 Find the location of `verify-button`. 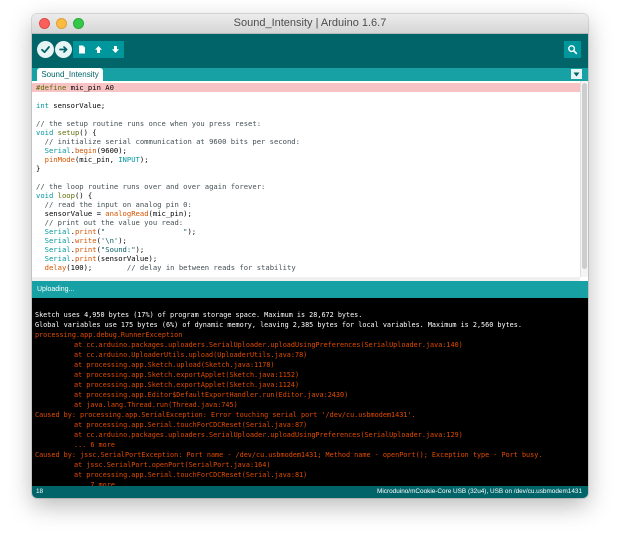

verify-button is located at coordinates (45, 49).